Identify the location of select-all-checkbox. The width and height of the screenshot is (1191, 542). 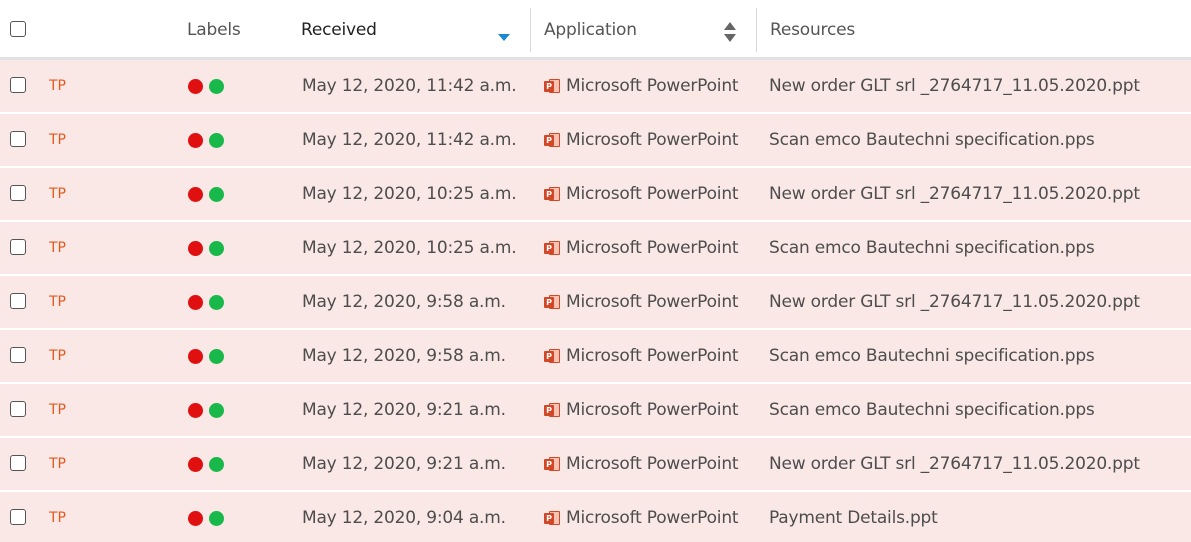
(18, 29).